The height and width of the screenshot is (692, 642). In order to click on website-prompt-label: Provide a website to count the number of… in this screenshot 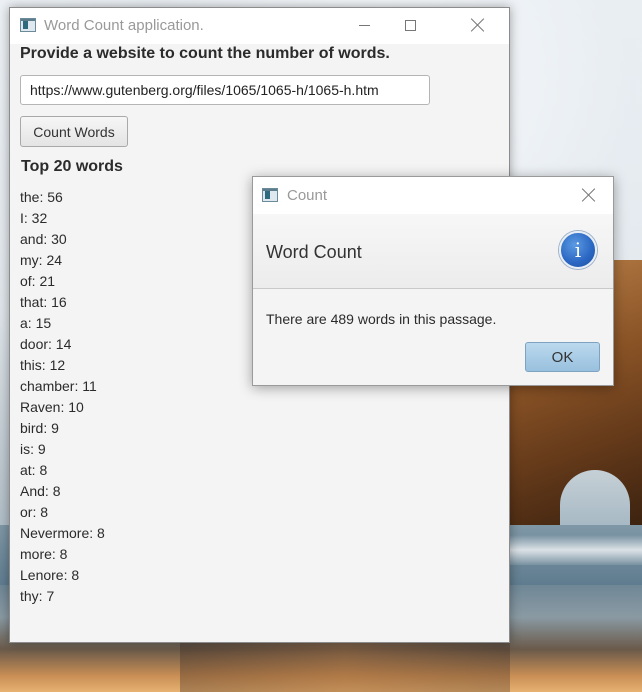, I will do `click(205, 53)`.